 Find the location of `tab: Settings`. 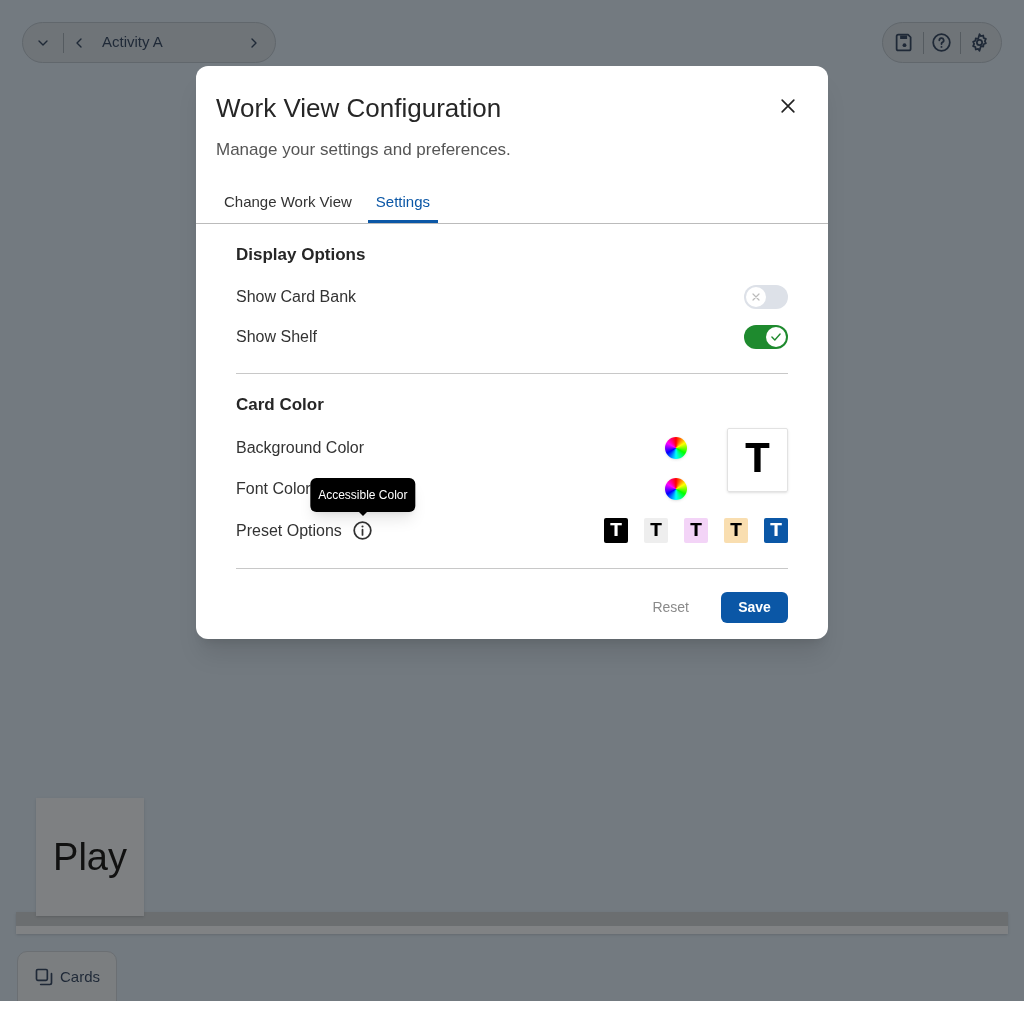

tab: Settings is located at coordinates (403, 203).